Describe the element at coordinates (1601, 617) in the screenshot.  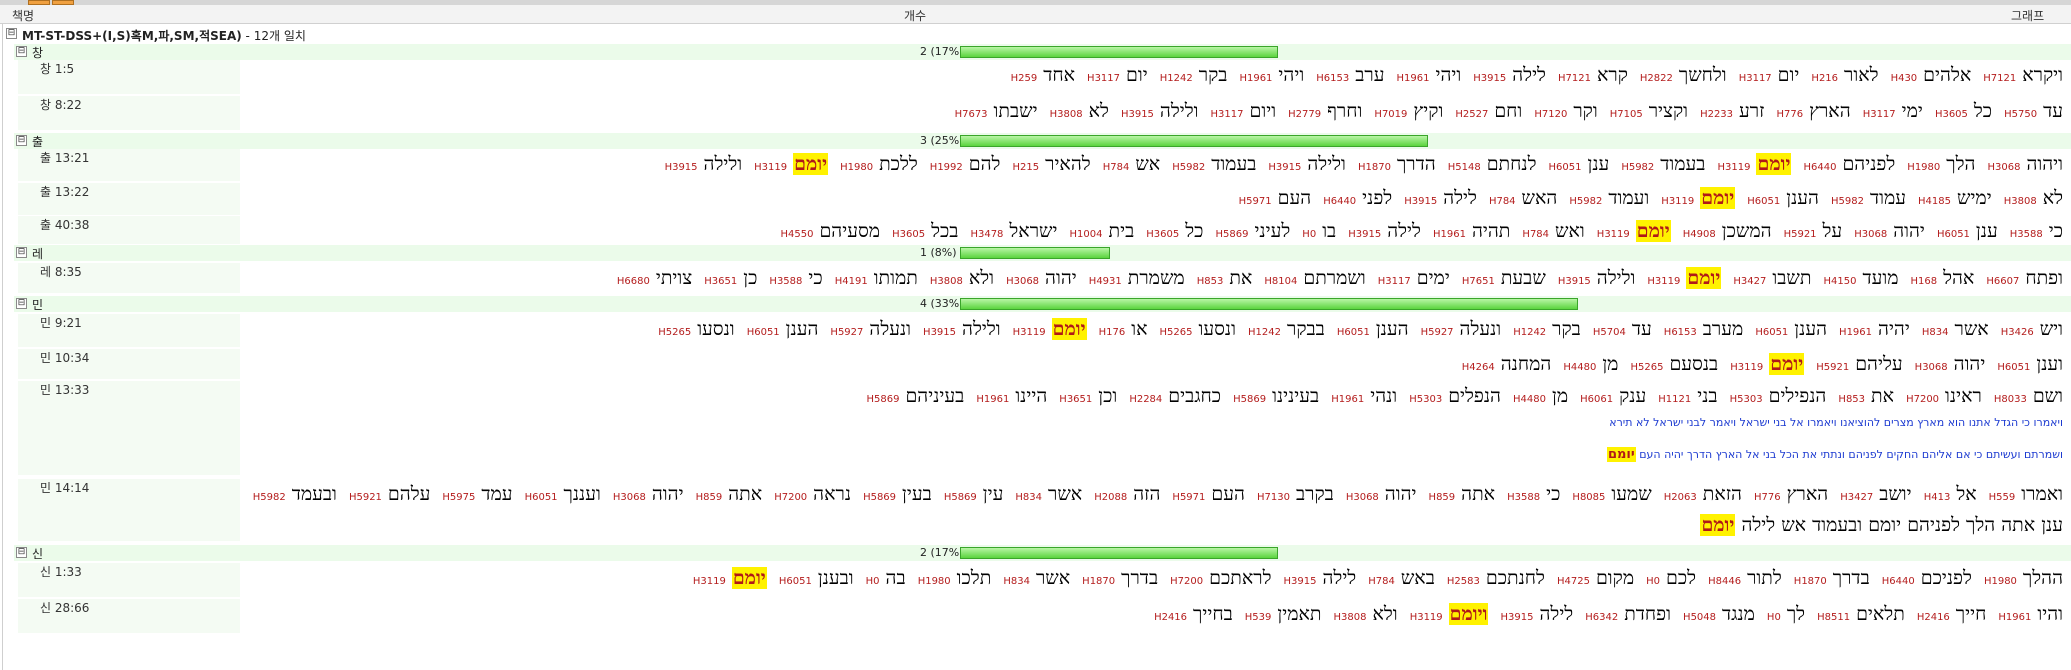
I see `strong-number: H6342` at that location.